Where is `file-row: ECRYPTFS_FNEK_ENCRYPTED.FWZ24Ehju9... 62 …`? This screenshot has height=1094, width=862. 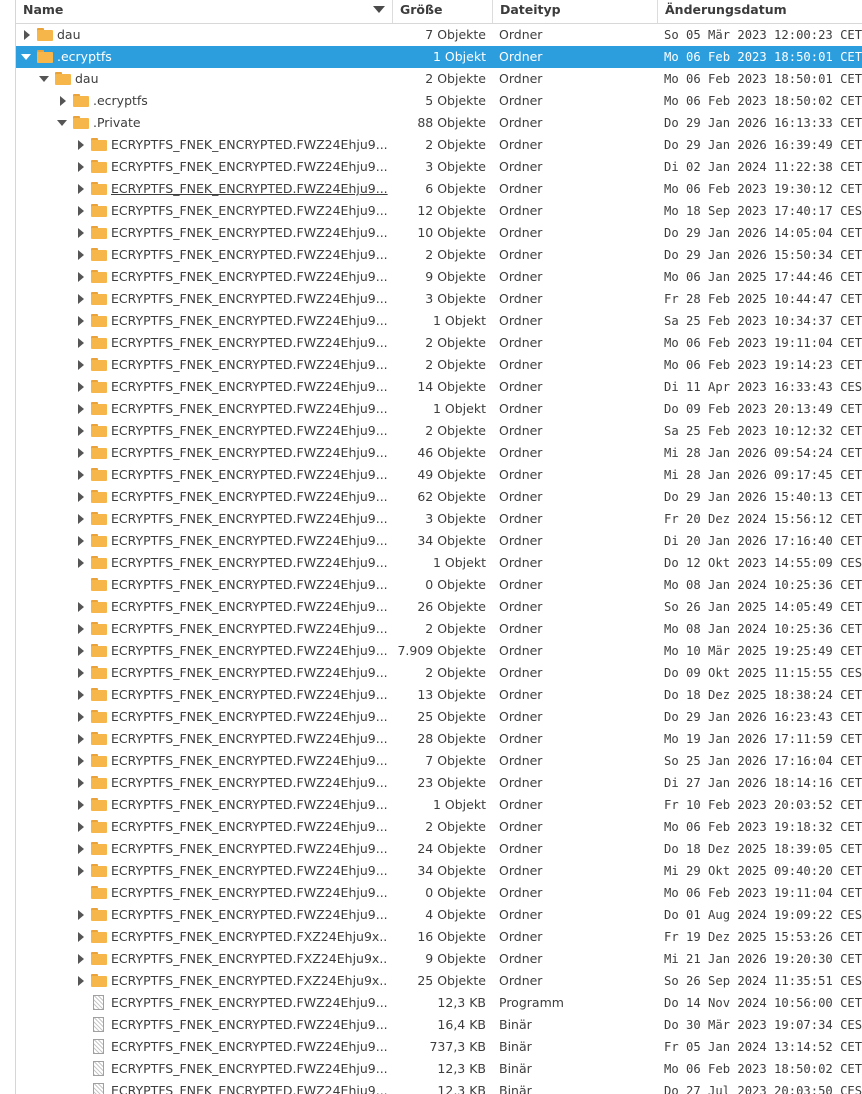
file-row: ECRYPTFS_FNEK_ENCRYPTED.FWZ24Ehju9... 62 … is located at coordinates (439, 497).